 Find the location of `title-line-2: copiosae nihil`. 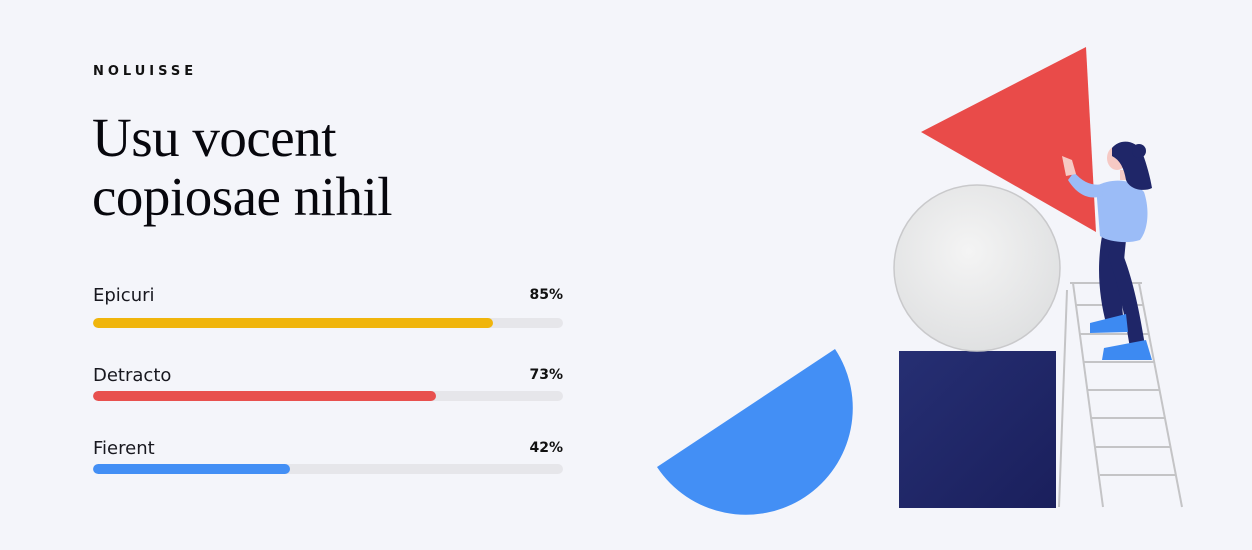

title-line-2: copiosae nihil is located at coordinates (242, 196).